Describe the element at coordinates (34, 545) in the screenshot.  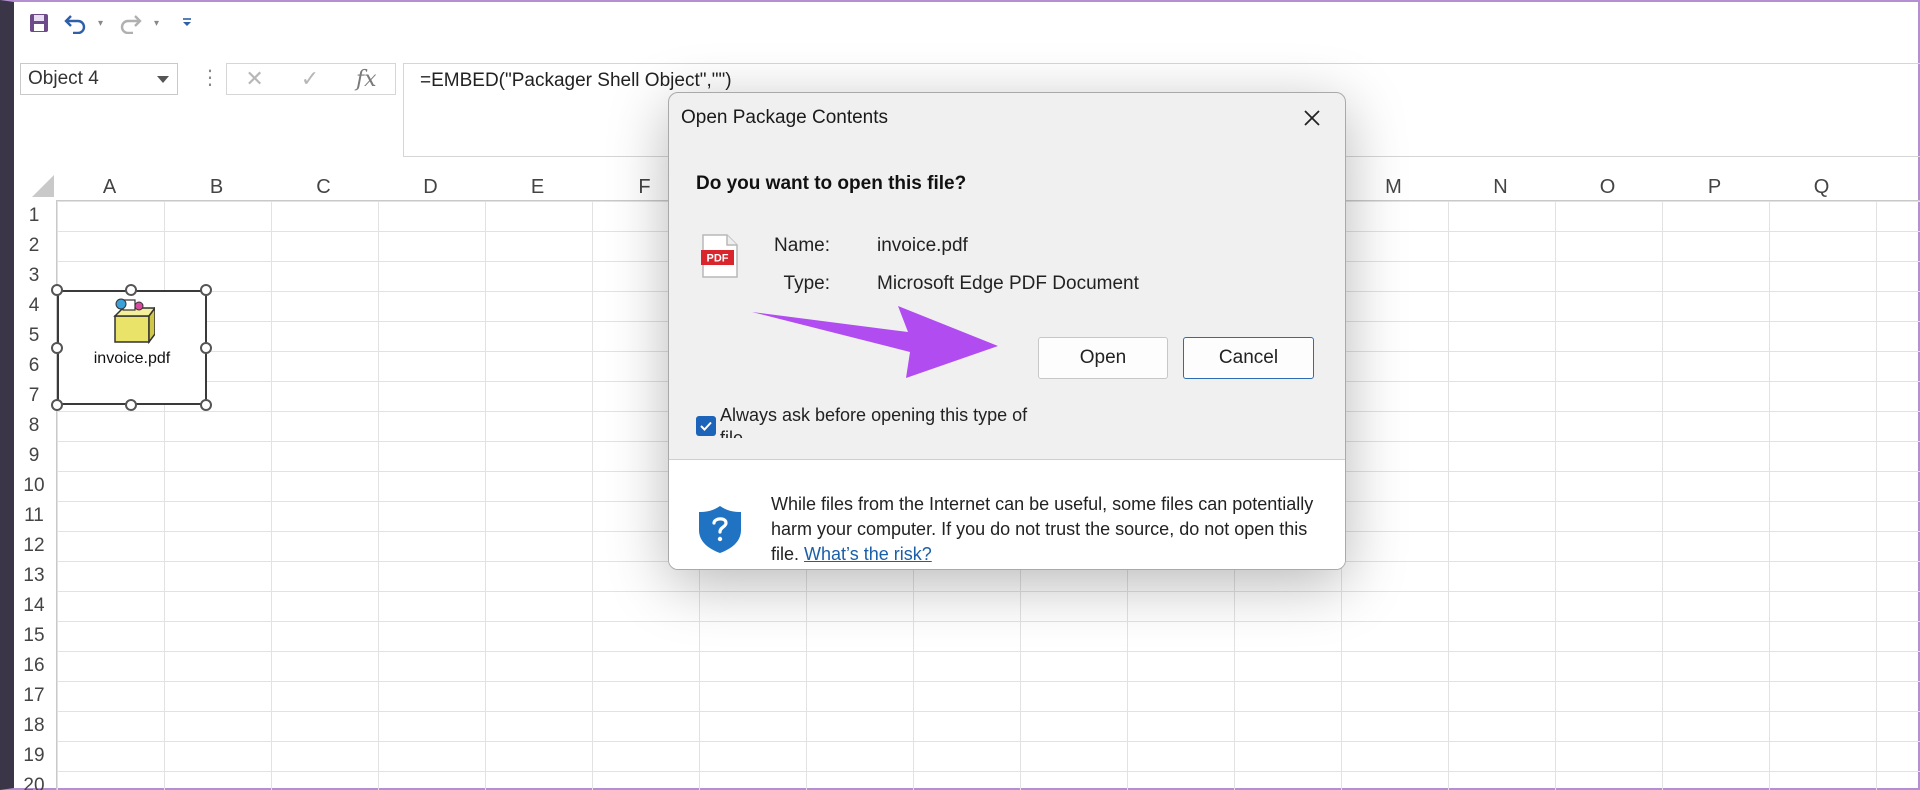
I see `row-header-12: 12` at that location.